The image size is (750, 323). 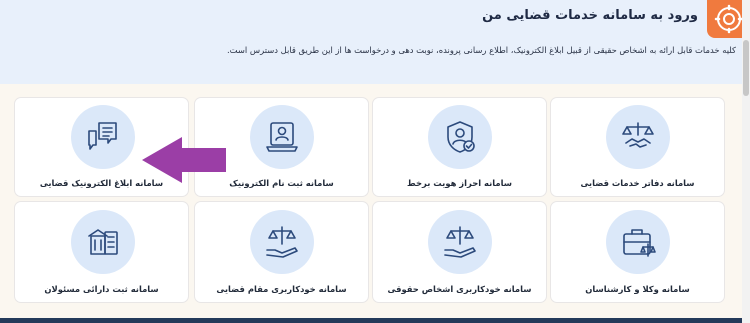 I want to click on briefcase-scales-icon, so click(x=638, y=242).